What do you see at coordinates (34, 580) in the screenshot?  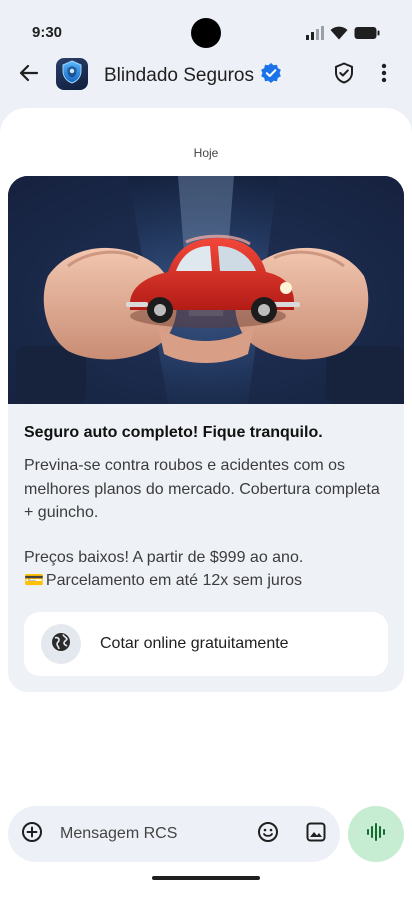 I see `credit-card-icon: 💳` at bounding box center [34, 580].